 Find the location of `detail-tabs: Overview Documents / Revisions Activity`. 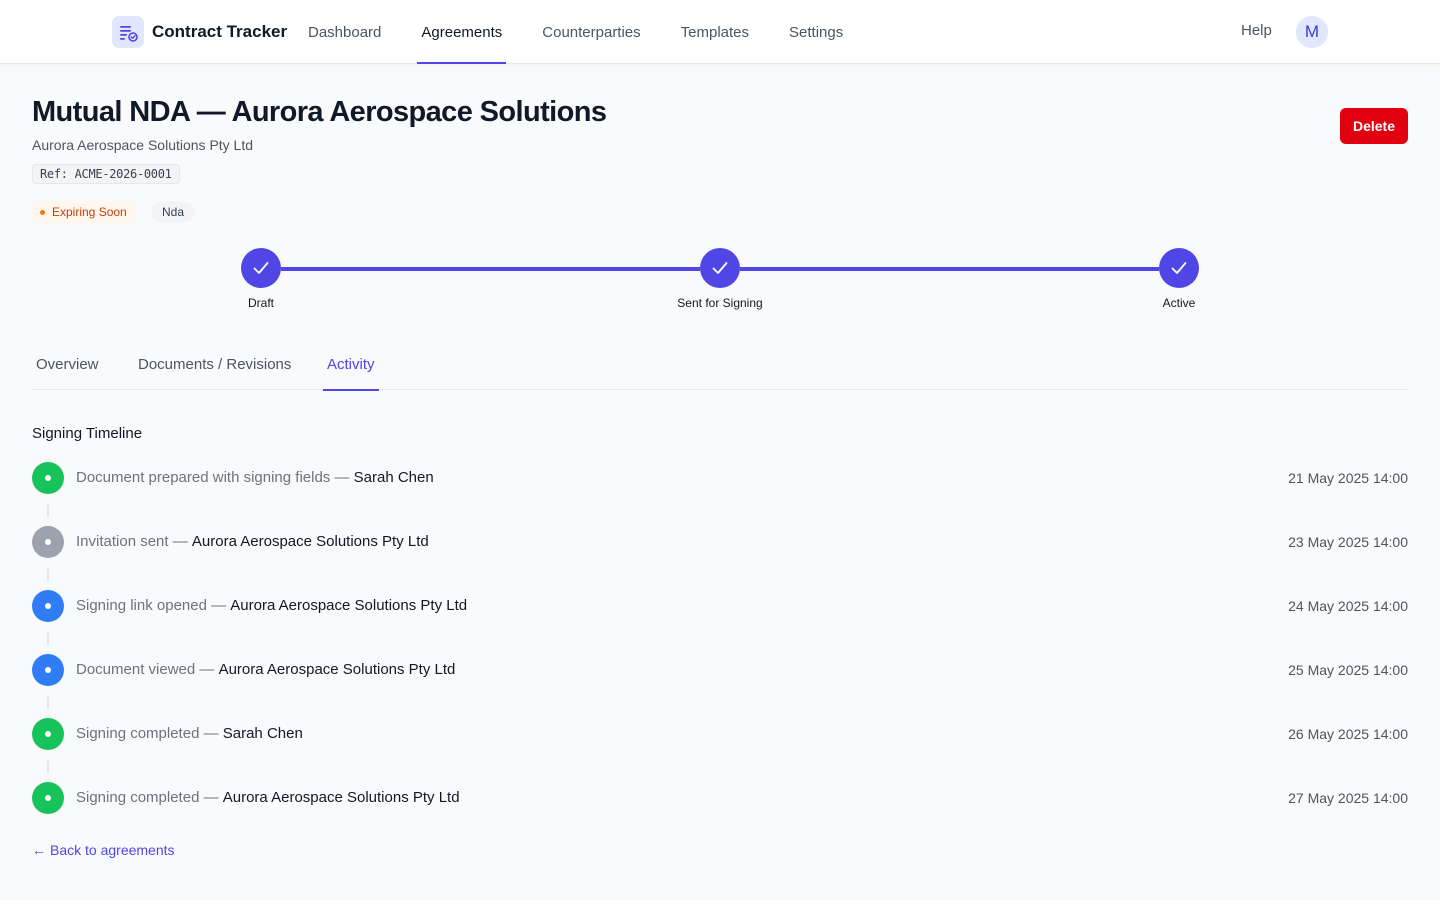

detail-tabs: Overview Documents / Revisions Activity is located at coordinates (720, 364).